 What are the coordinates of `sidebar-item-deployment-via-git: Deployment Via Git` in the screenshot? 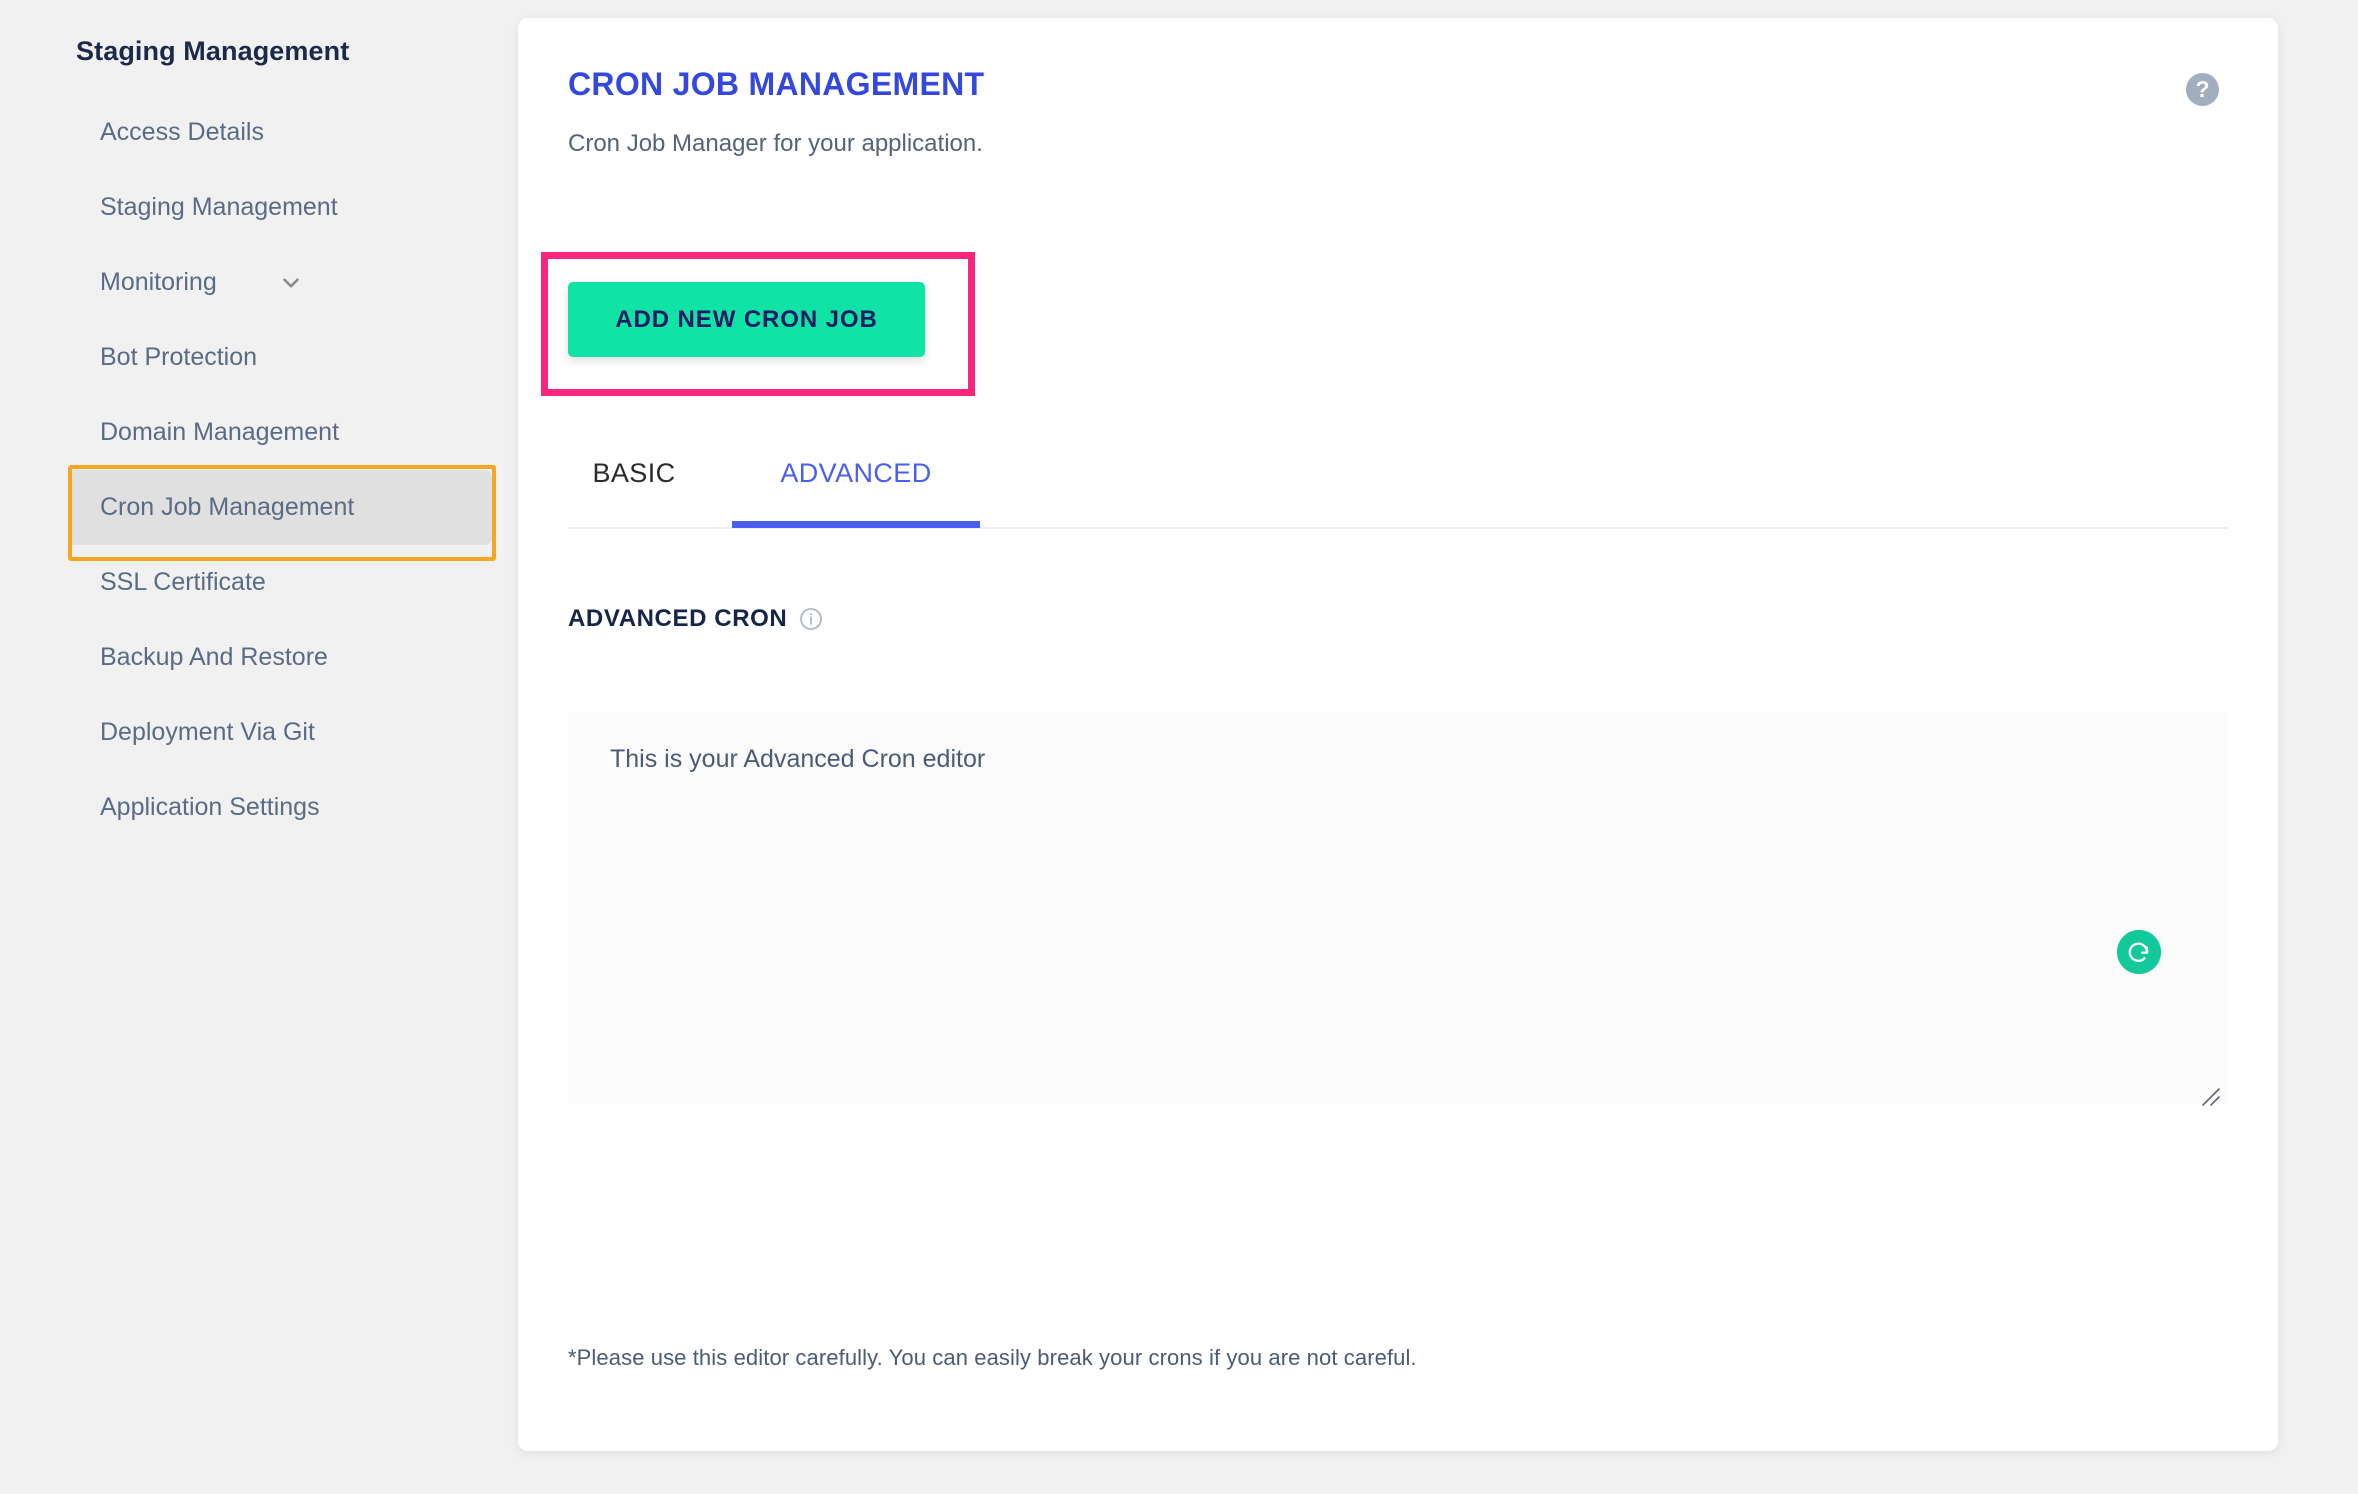 It's located at (259, 732).